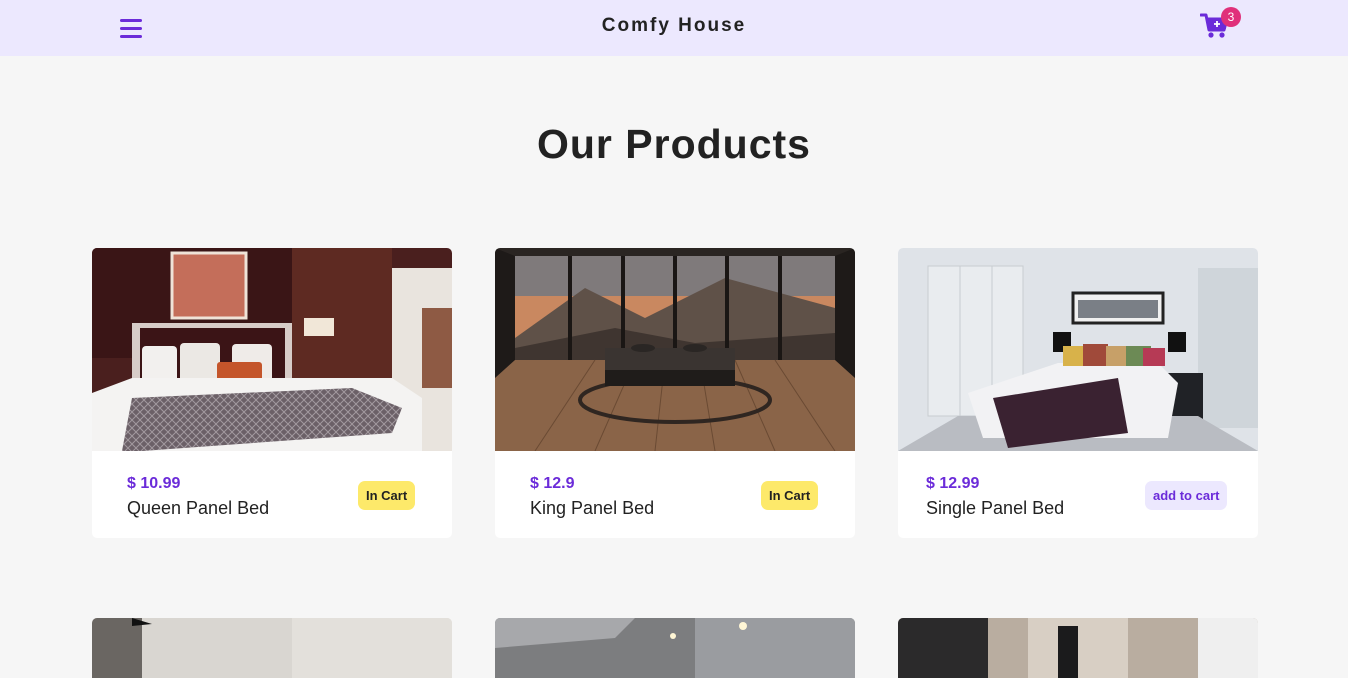 Image resolution: width=1348 pixels, height=678 pixels. I want to click on product-price: $ 12.9, so click(552, 483).